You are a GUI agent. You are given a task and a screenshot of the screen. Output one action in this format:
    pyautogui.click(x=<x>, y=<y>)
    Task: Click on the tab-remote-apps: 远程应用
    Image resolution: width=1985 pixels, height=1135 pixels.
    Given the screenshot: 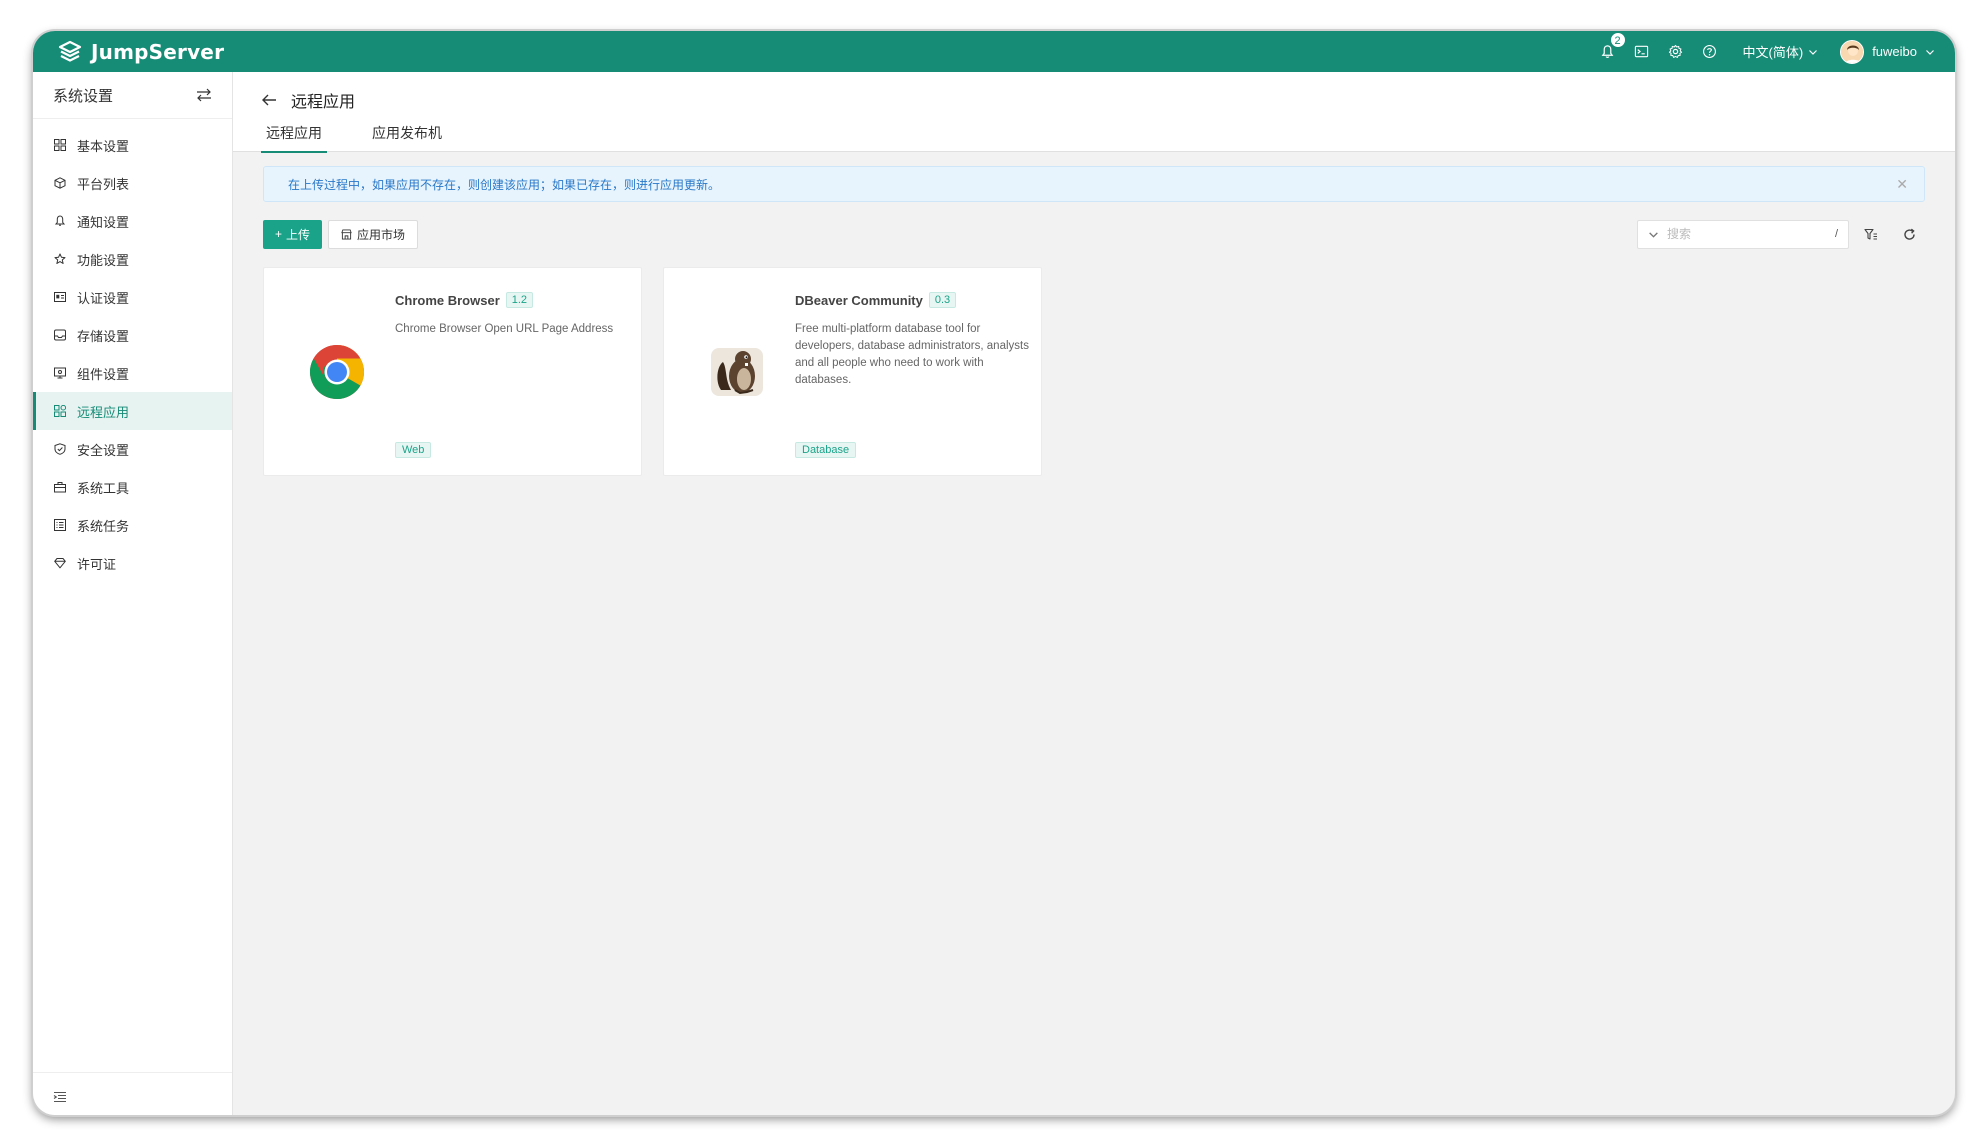 What is the action you would take?
    pyautogui.click(x=294, y=135)
    